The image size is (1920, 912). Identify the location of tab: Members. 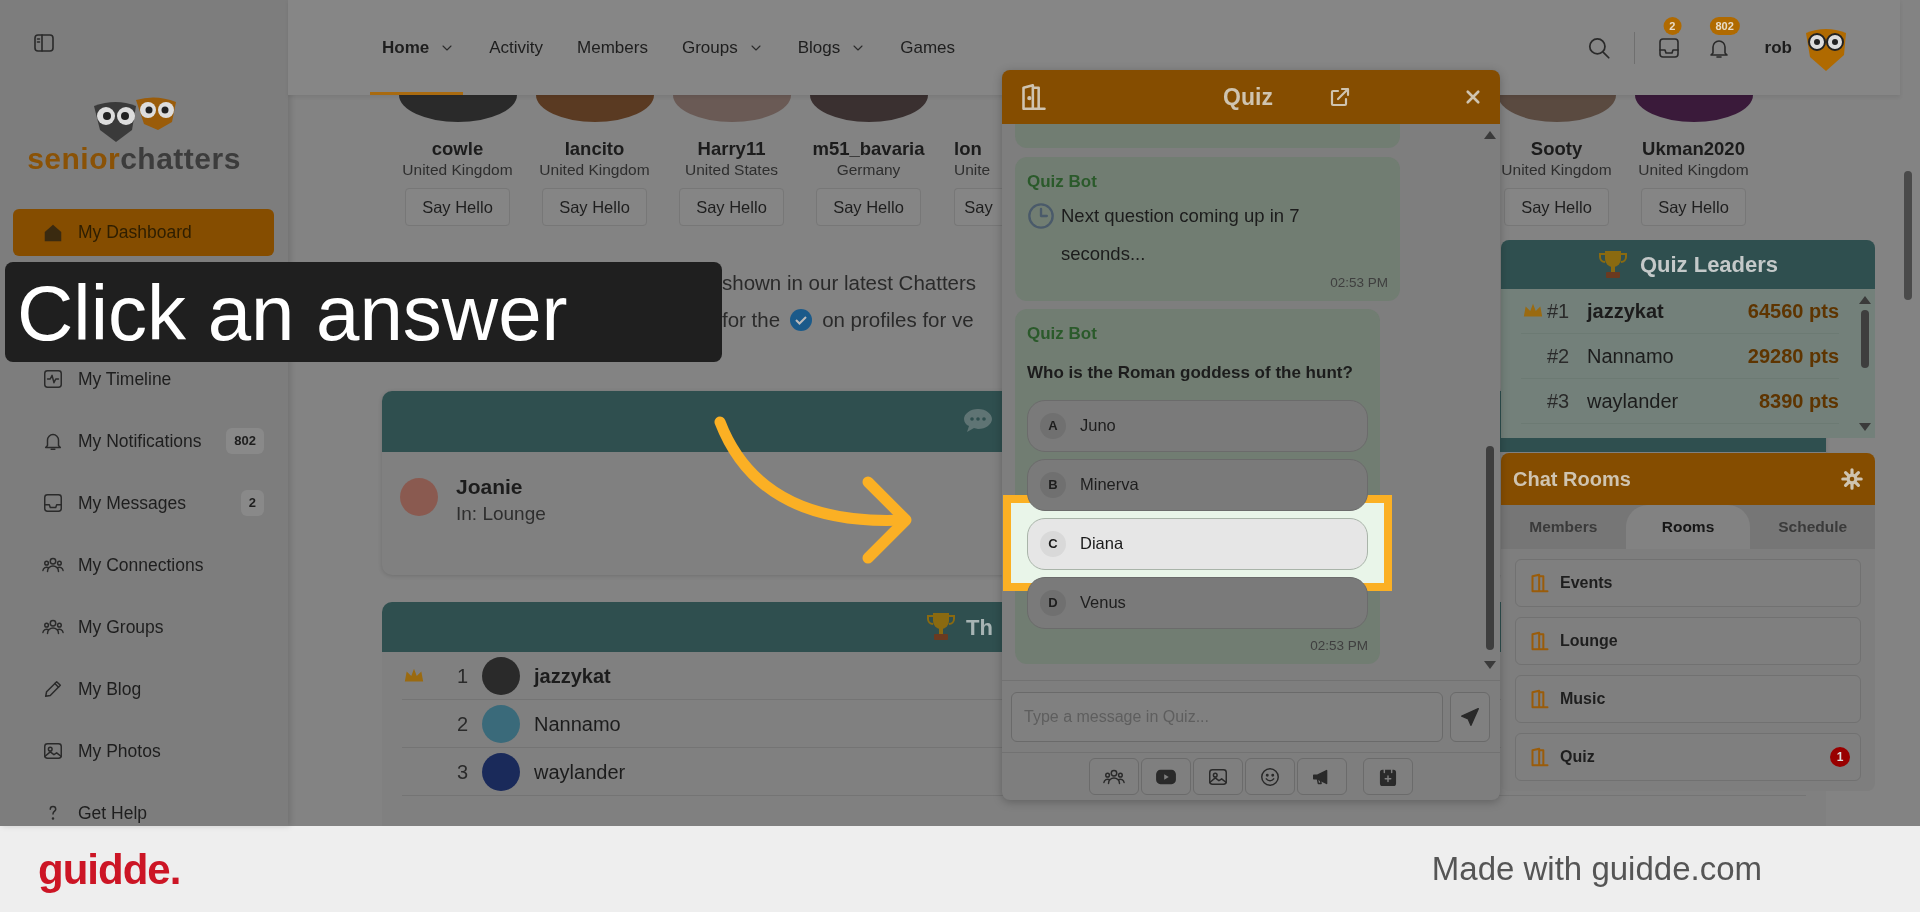
(1563, 527).